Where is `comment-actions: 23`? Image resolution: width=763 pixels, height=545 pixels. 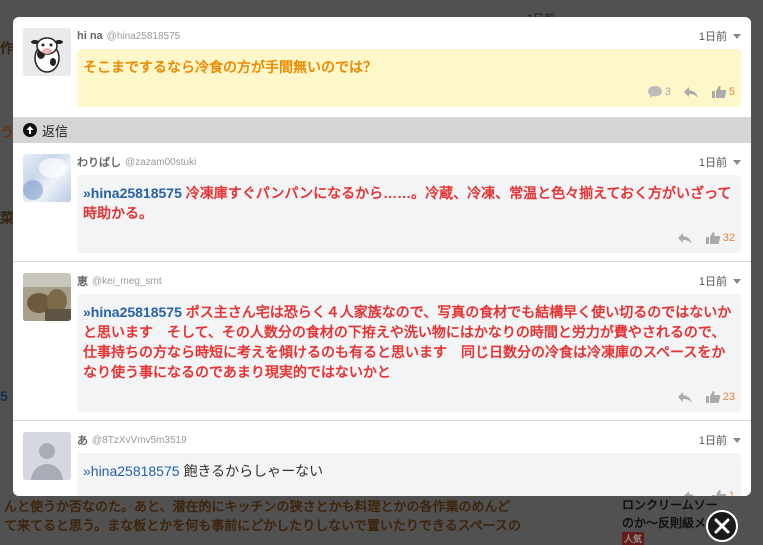 comment-actions: 23 is located at coordinates (409, 397).